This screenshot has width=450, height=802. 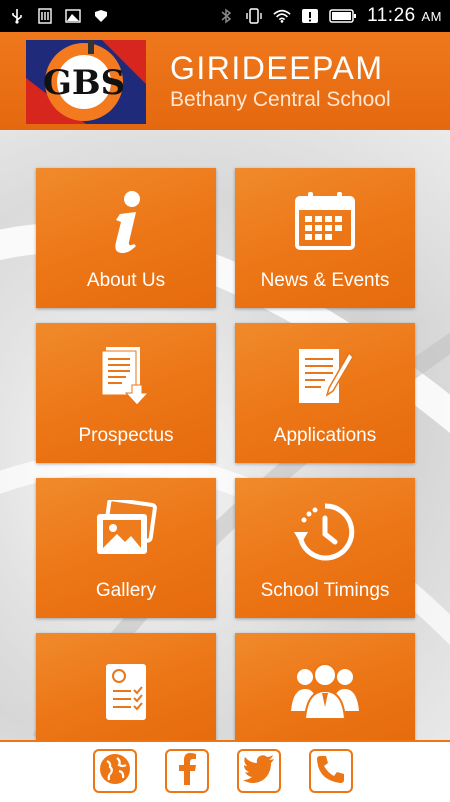 I want to click on twitter-button, so click(x=259, y=771).